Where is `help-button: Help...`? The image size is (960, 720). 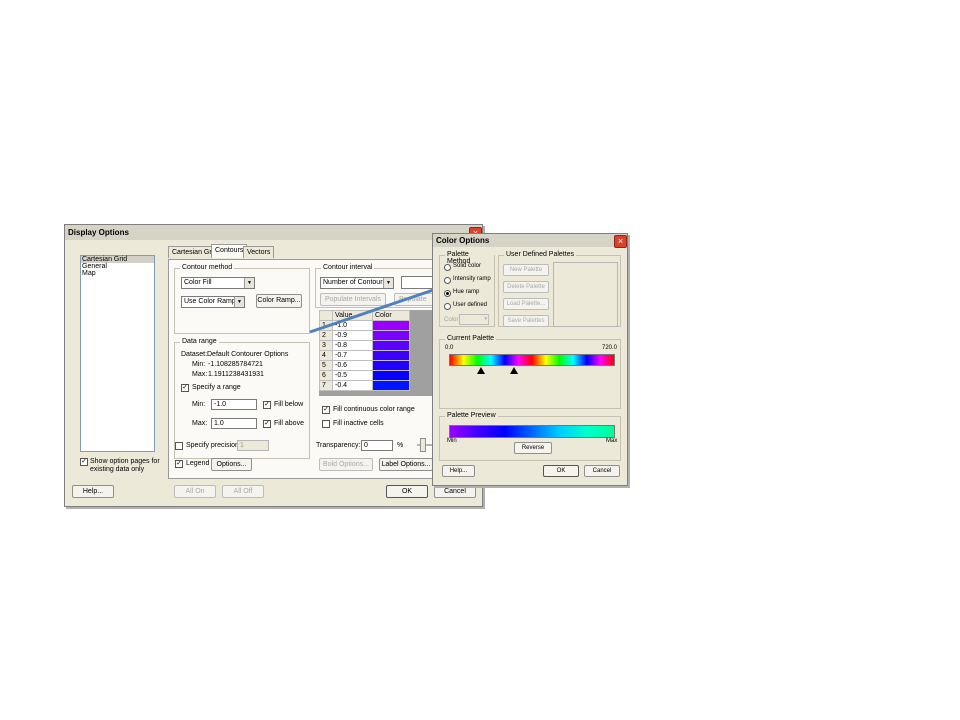
help-button: Help... is located at coordinates (93, 491).